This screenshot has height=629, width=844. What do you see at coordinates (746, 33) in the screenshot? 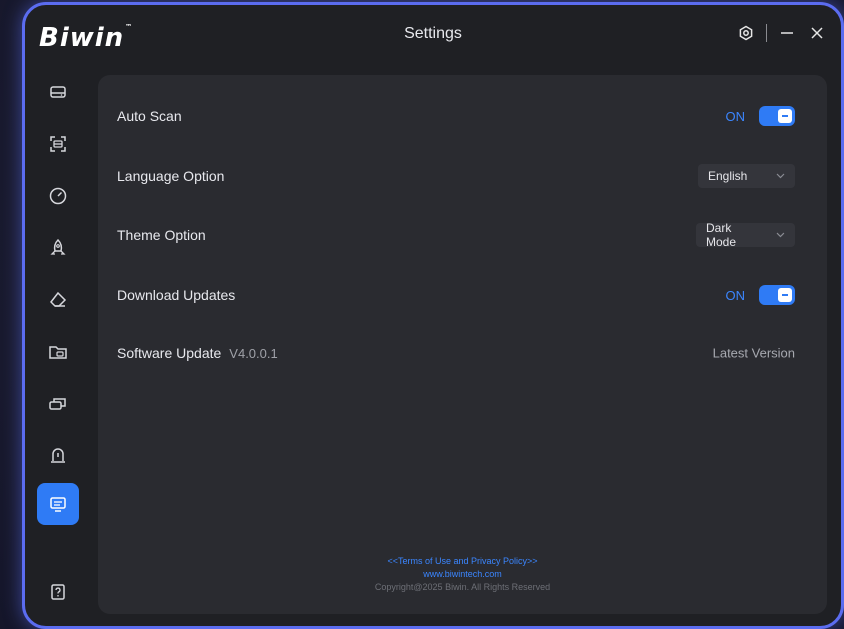
I see `settings-icon` at bounding box center [746, 33].